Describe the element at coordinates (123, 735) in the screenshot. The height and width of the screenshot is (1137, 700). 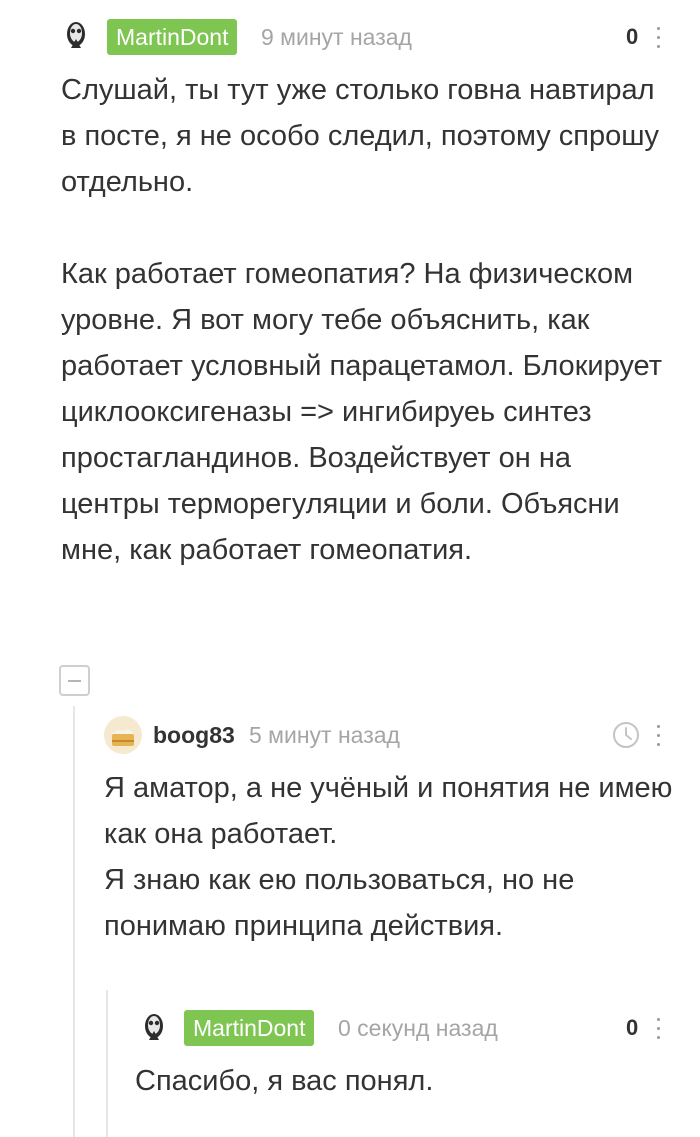
I see `cake-avatar` at that location.